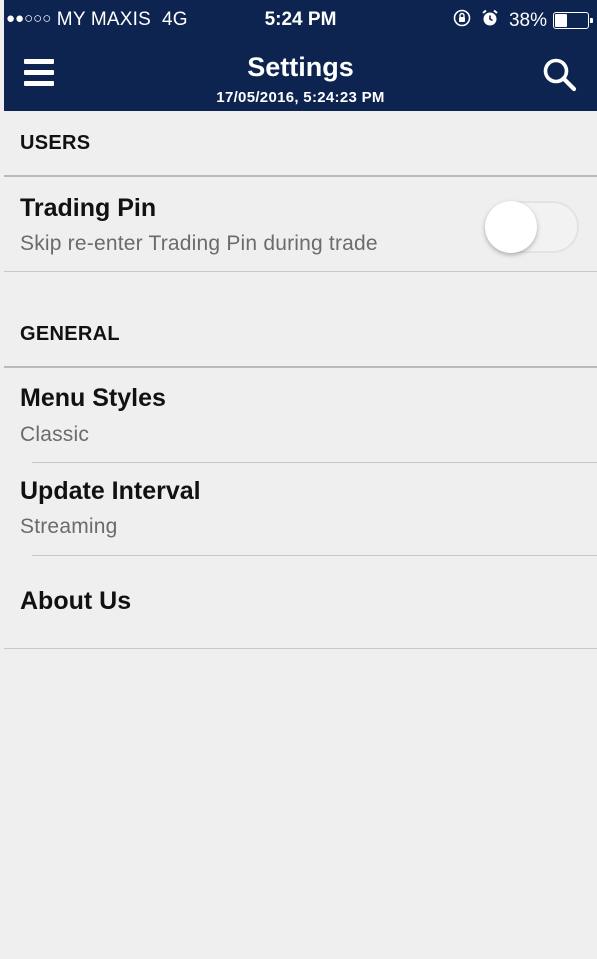  I want to click on battery-tip, so click(591, 20).